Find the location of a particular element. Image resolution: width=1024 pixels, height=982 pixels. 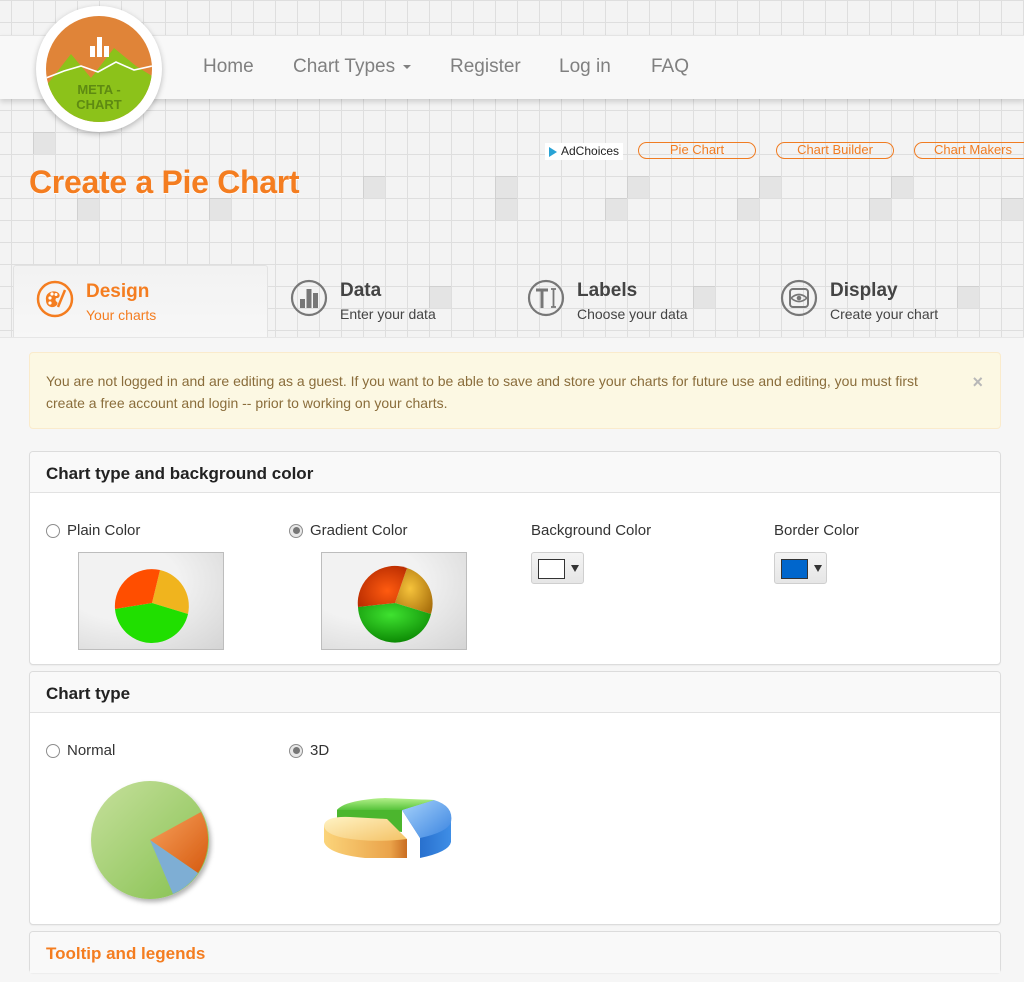

normal-pie-illustration is located at coordinates (150, 842).